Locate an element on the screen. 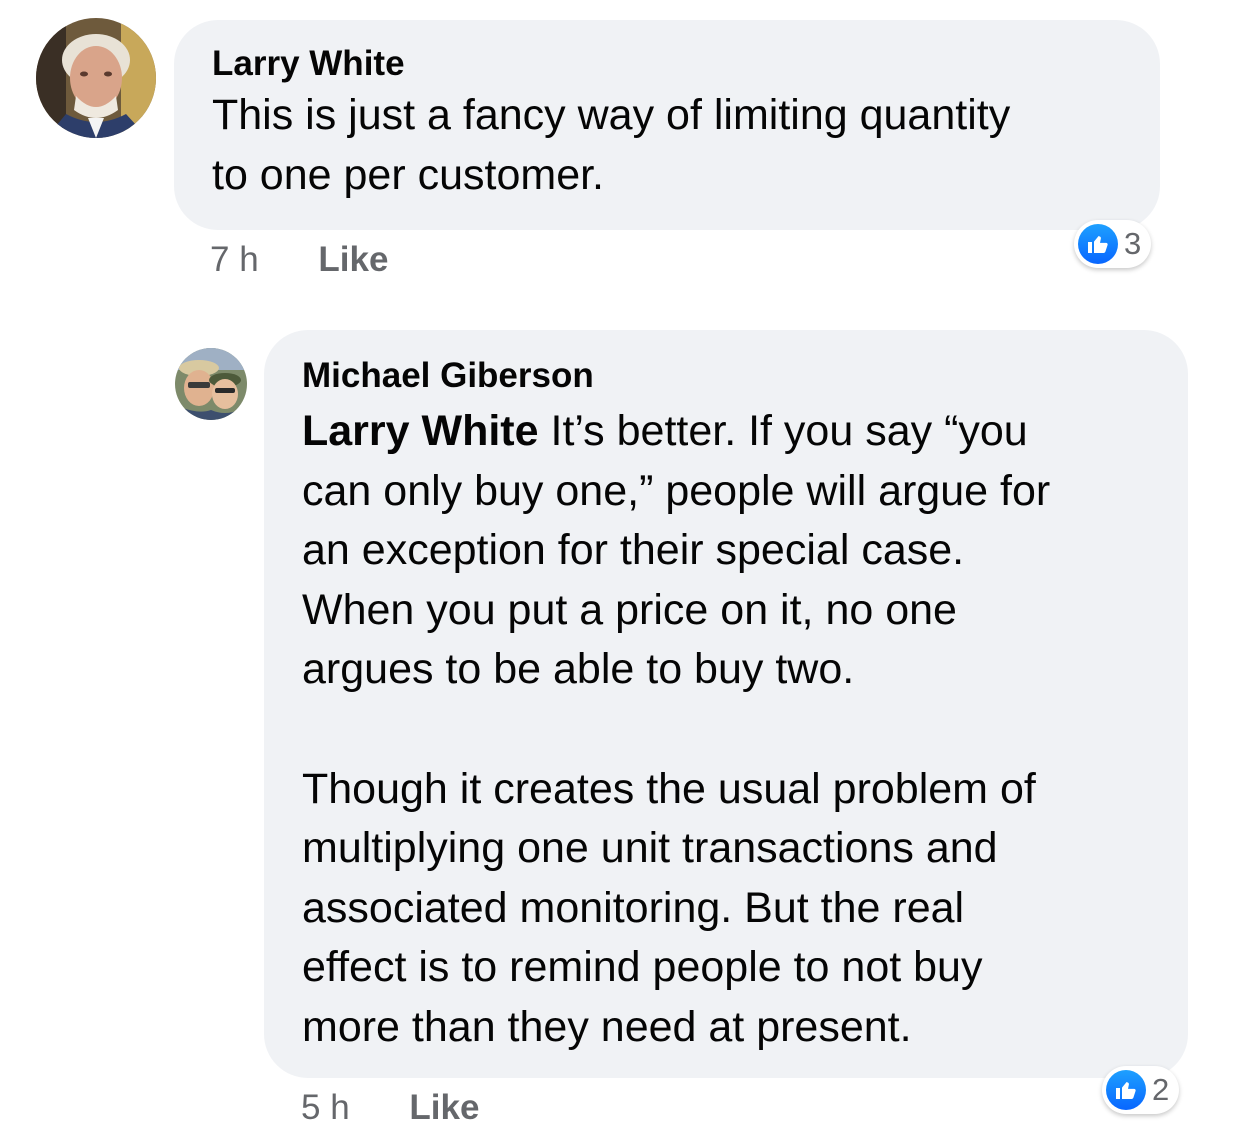 This screenshot has height=1138, width=1242. avatar-michael-giberson is located at coordinates (211, 384).